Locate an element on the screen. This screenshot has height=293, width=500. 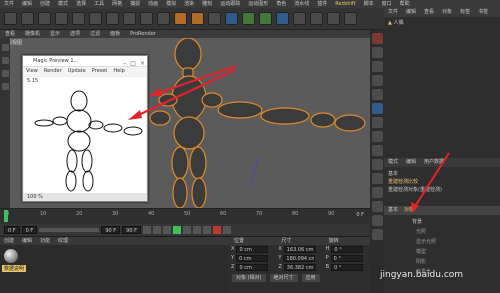
tool-r12-icon is located at coordinates (377, 192).